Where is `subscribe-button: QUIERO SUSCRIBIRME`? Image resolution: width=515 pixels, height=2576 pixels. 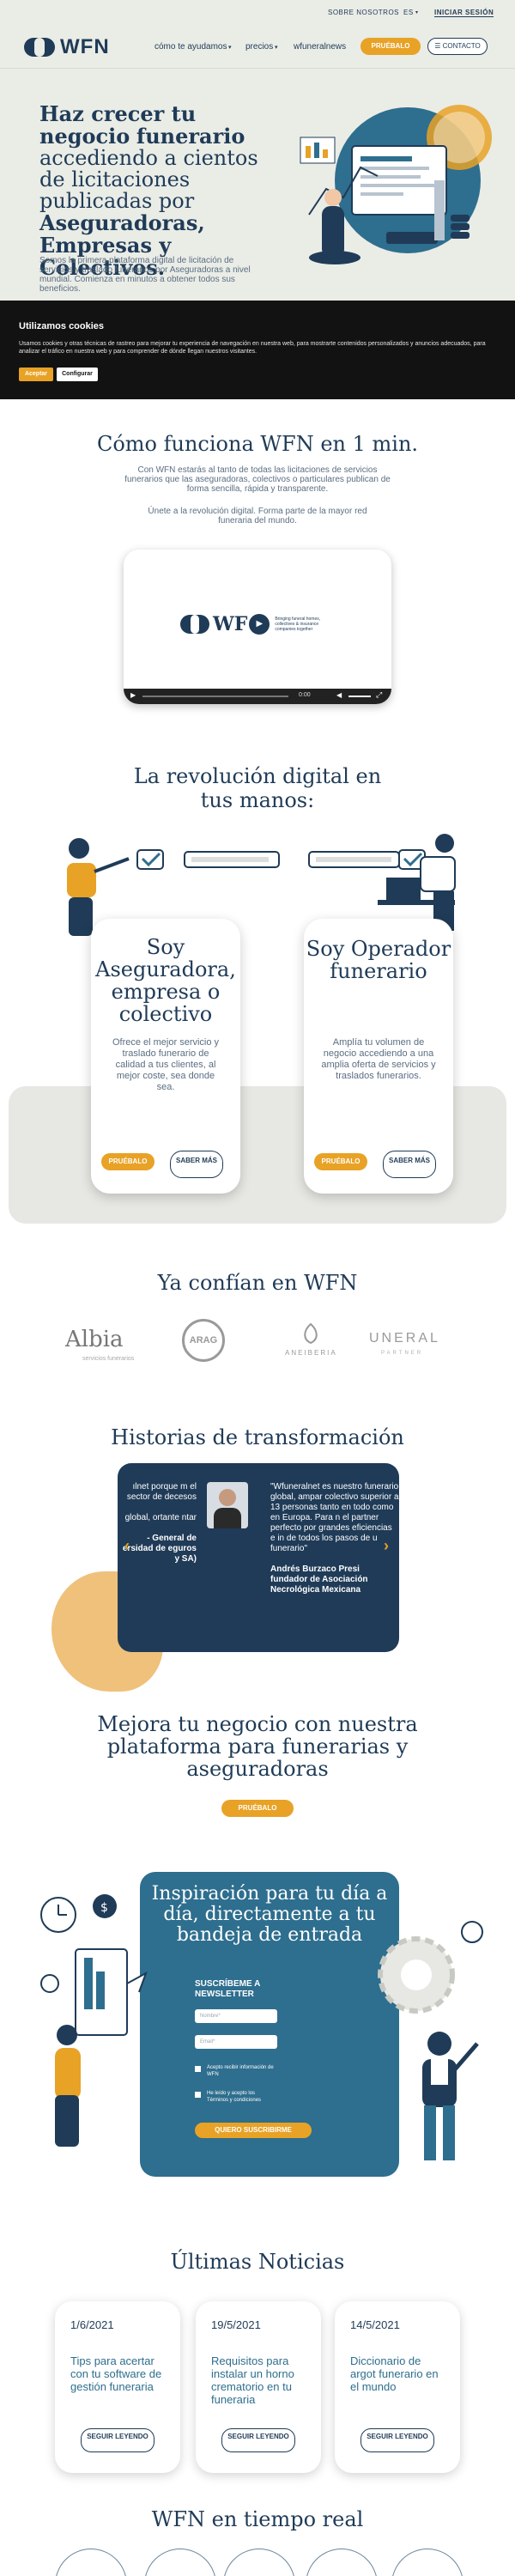
subscribe-button: QUIERO SUSCRIBIRME is located at coordinates (253, 2130).